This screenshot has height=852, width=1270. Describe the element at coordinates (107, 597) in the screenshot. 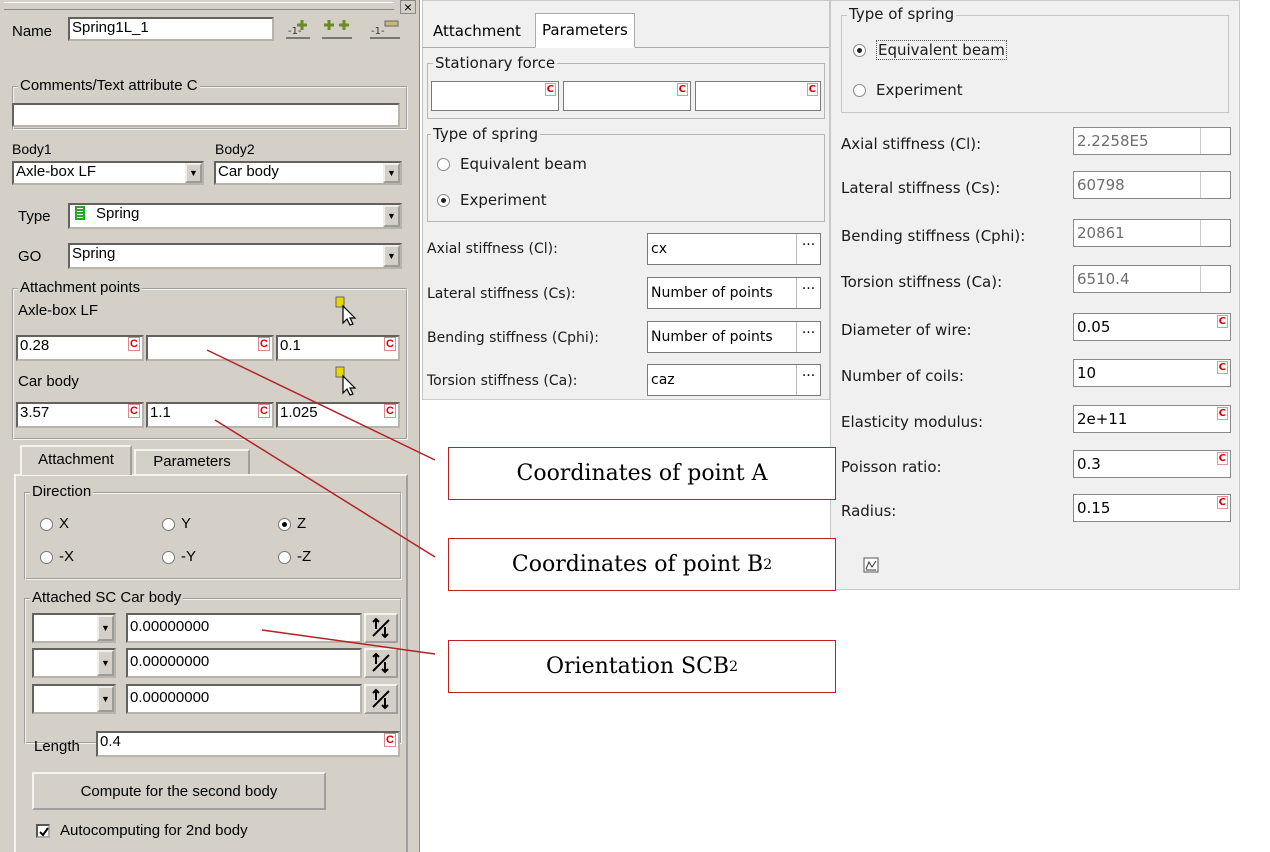

I see `attached-sc-title: Attached SC Car body` at that location.